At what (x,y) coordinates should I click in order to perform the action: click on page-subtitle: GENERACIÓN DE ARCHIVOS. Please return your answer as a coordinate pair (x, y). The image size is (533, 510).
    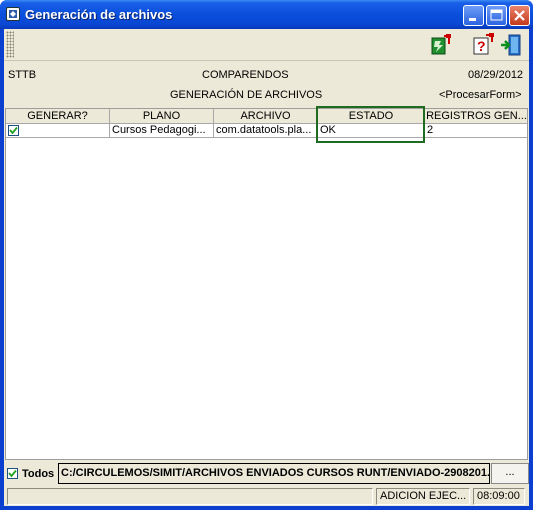
    Looking at the image, I should click on (246, 95).